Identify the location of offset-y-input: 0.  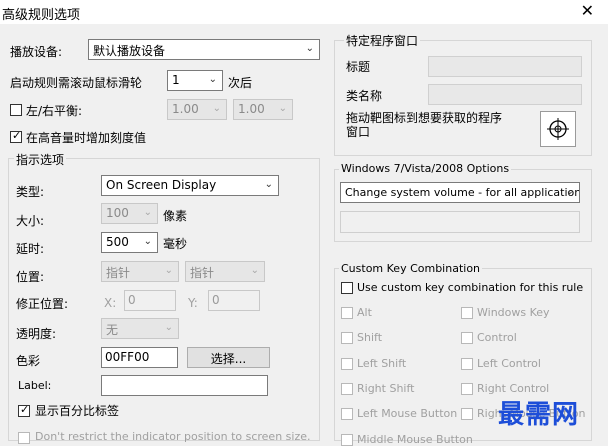
(234, 300).